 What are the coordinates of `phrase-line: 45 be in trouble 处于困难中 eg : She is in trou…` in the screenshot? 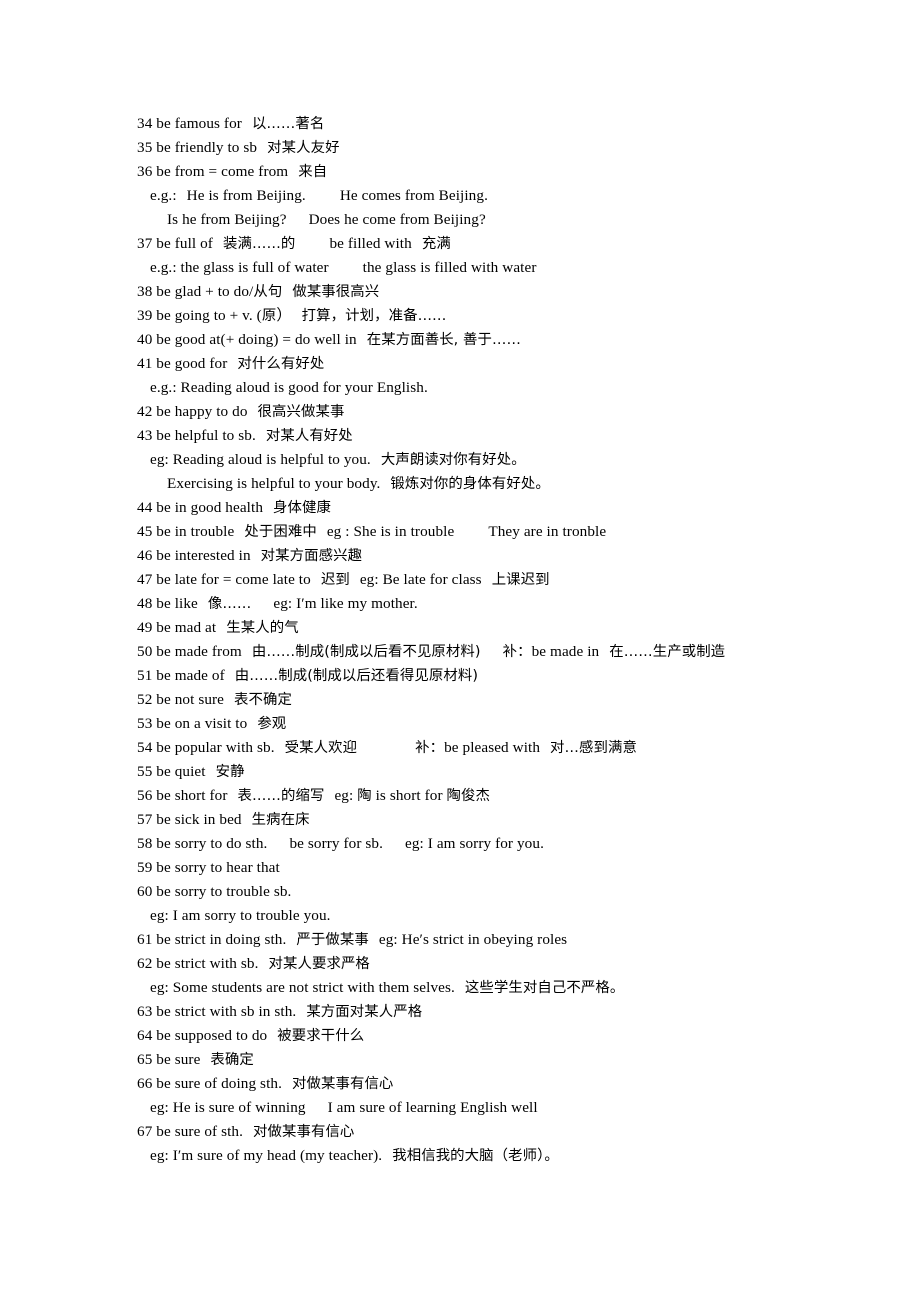 It's located at (497, 532).